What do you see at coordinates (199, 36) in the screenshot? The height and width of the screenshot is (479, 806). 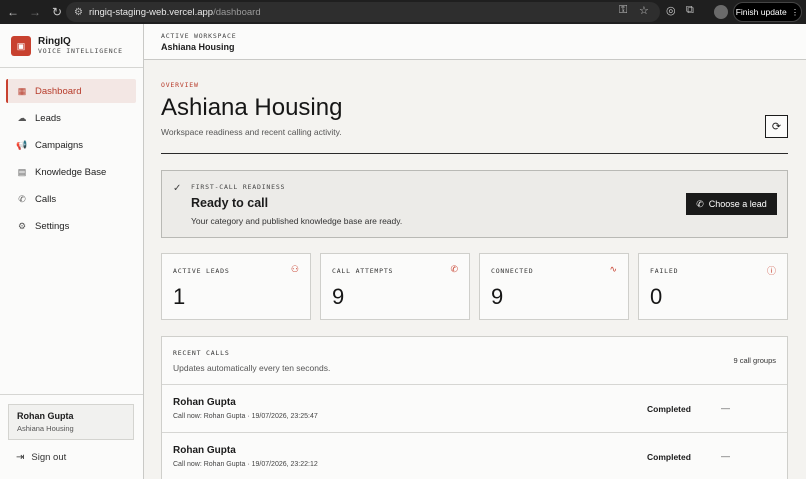 I see `workspace-label: ACTIVE WORKSPACE` at bounding box center [199, 36].